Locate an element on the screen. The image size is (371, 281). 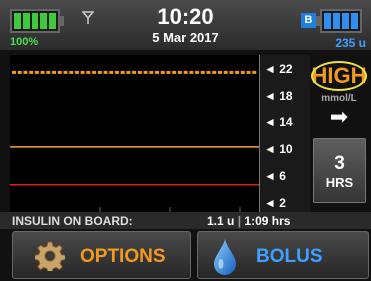
clock-date: 5 Mar 2017 is located at coordinates (185, 37).